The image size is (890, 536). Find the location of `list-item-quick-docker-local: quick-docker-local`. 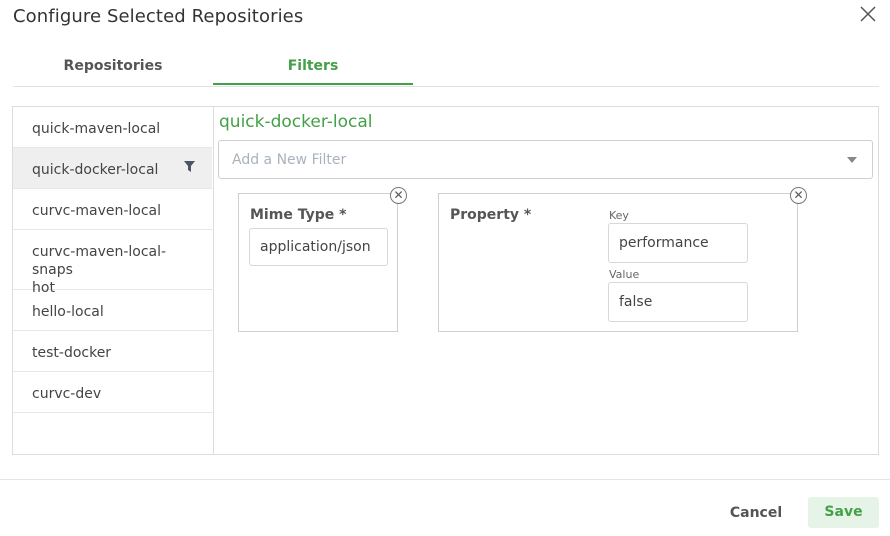

list-item-quick-docker-local: quick-docker-local is located at coordinates (112, 168).